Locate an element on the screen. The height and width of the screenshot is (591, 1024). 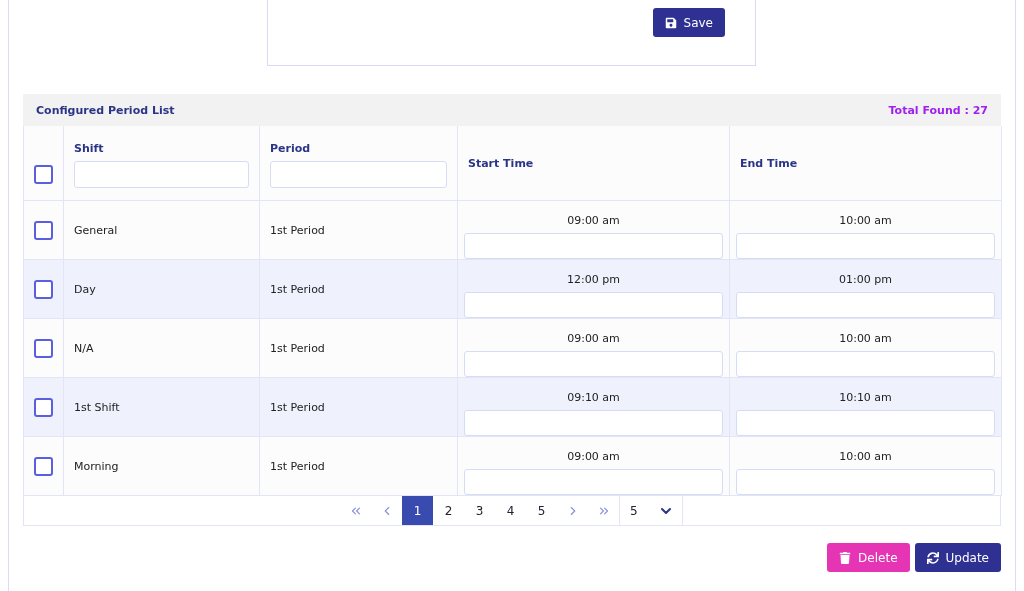
list-title: Configured Period List is located at coordinates (105, 110).